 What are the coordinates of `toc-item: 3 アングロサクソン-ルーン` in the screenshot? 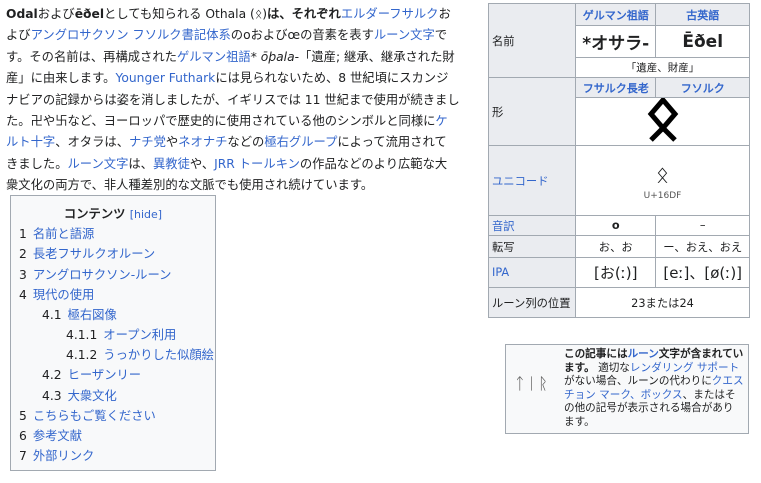 It's located at (95, 274).